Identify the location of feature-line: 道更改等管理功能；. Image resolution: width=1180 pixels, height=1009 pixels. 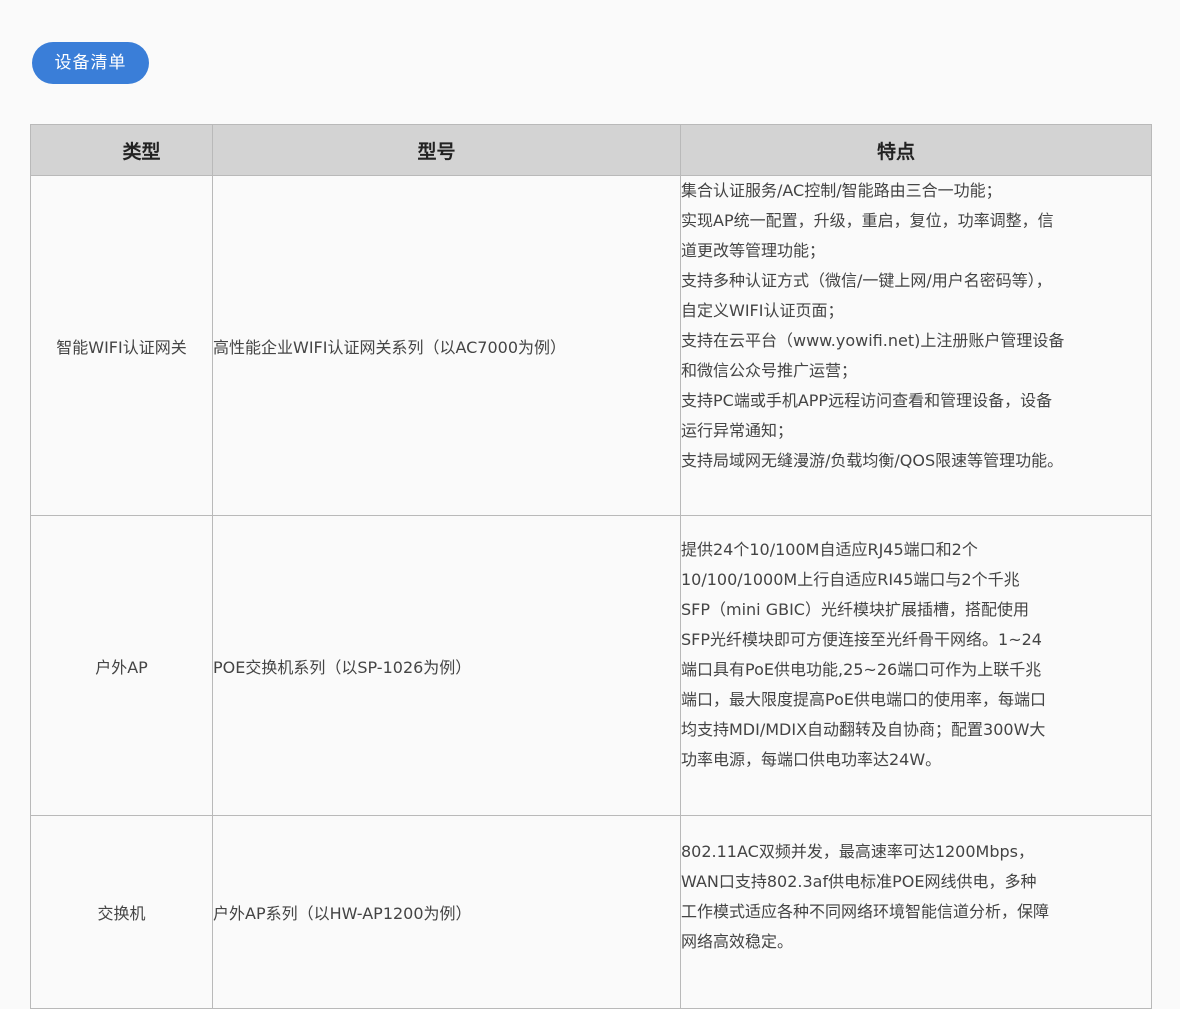
(753, 250).